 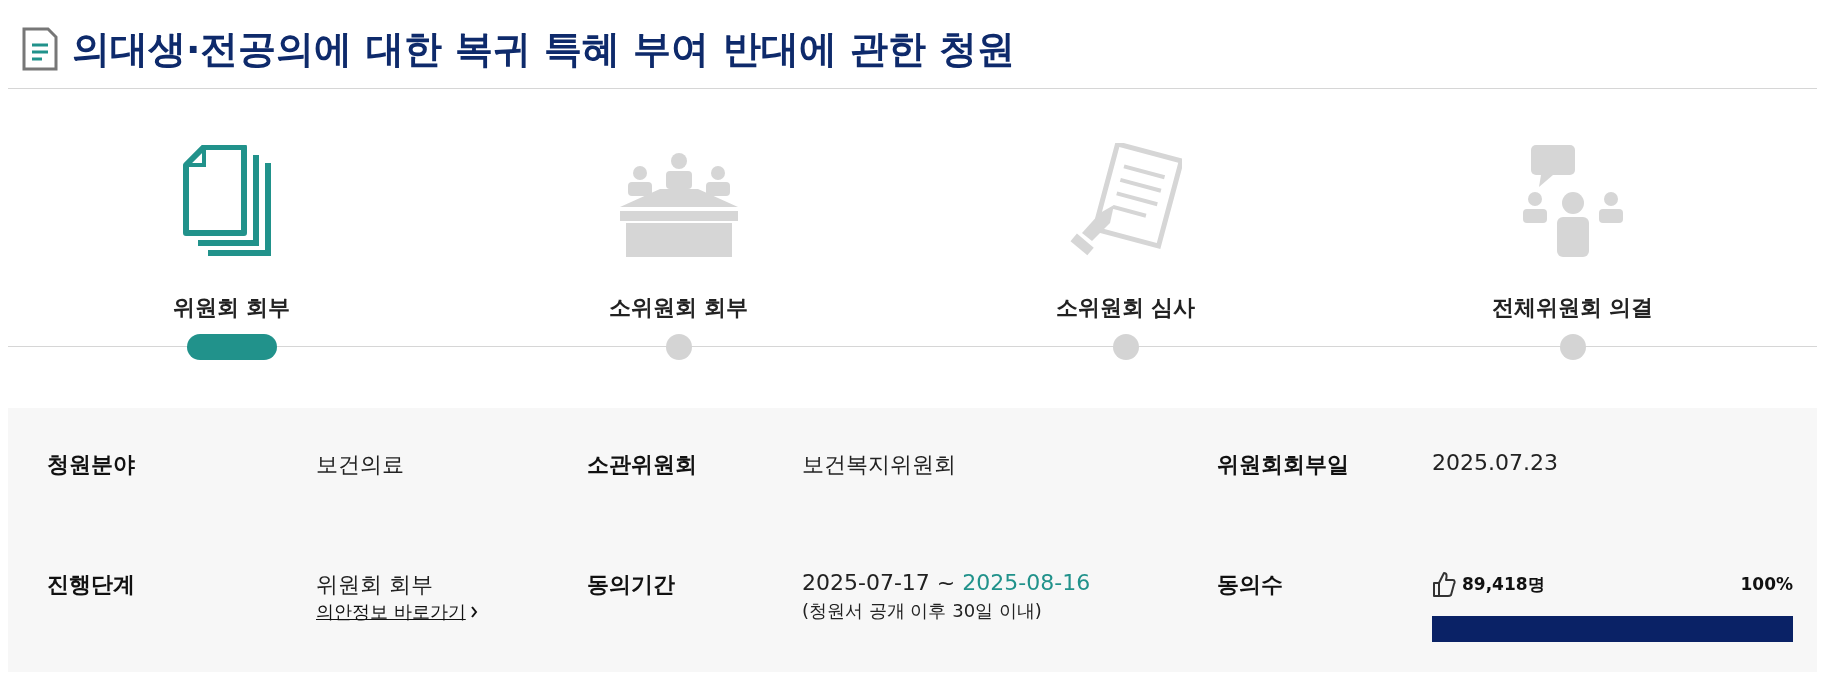 I want to click on step-label: 전체위원회 의결, so click(x=1572, y=308).